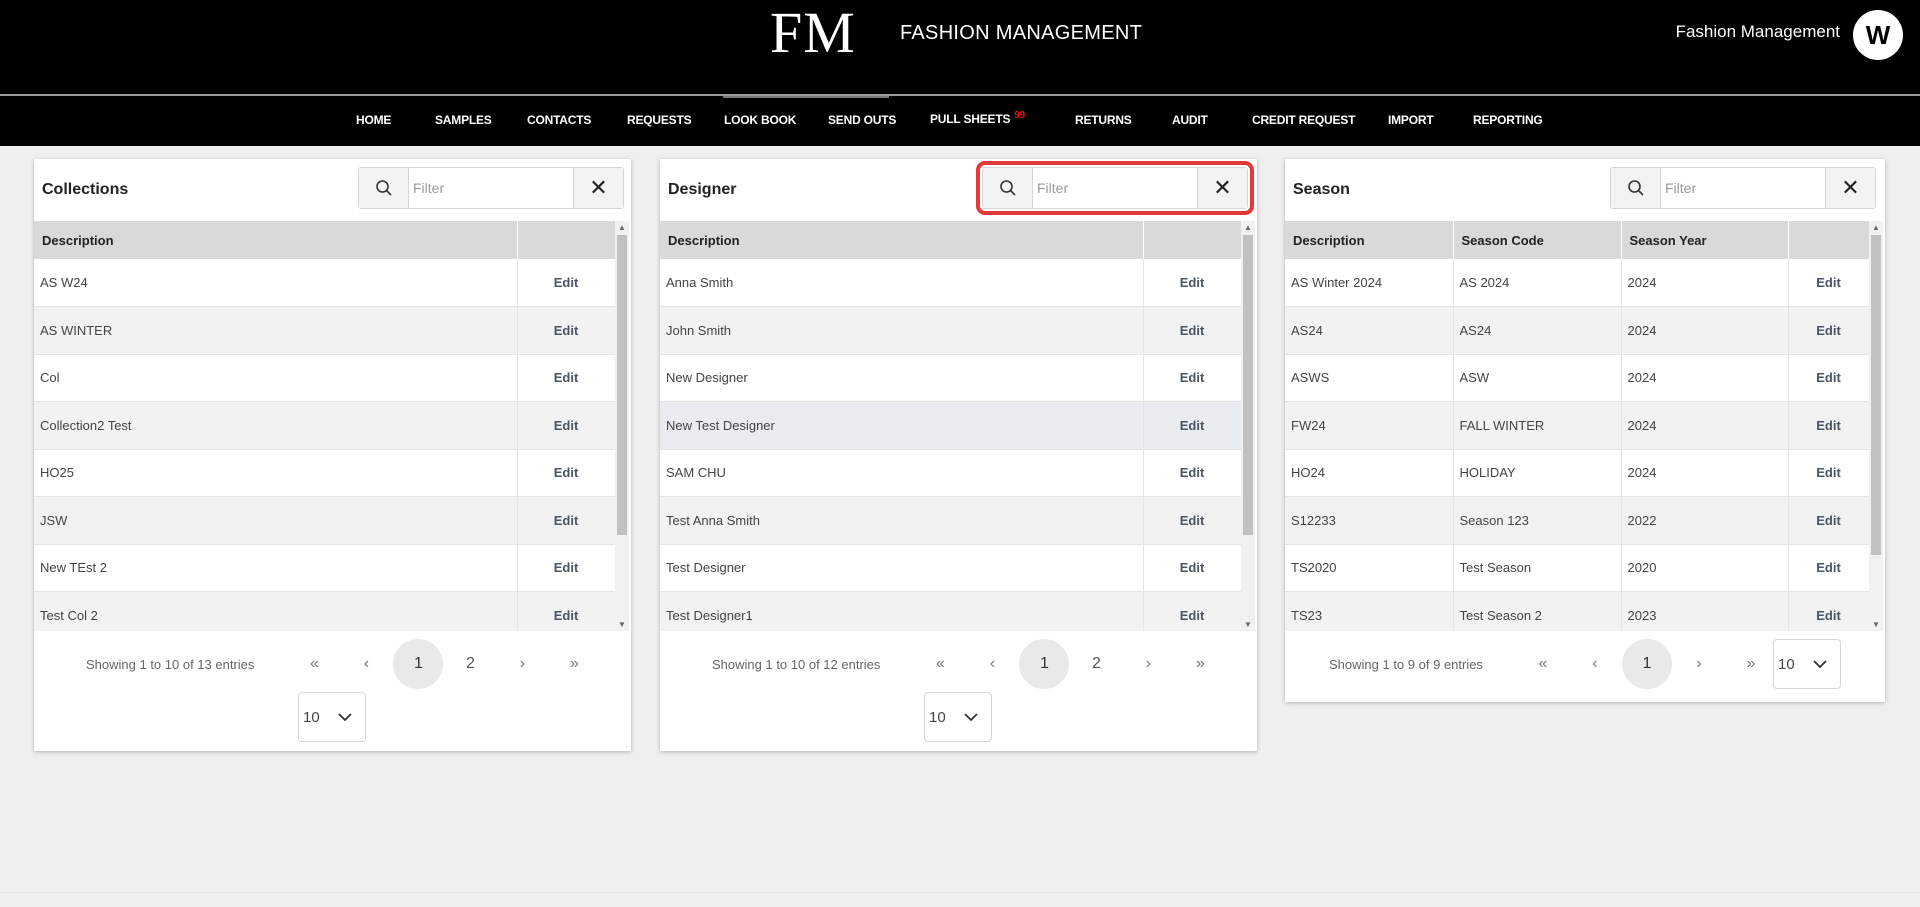 The width and height of the screenshot is (1920, 907). What do you see at coordinates (1577, 378) in the screenshot?
I see `table-row: ASWS ASW 2024 Edit` at bounding box center [1577, 378].